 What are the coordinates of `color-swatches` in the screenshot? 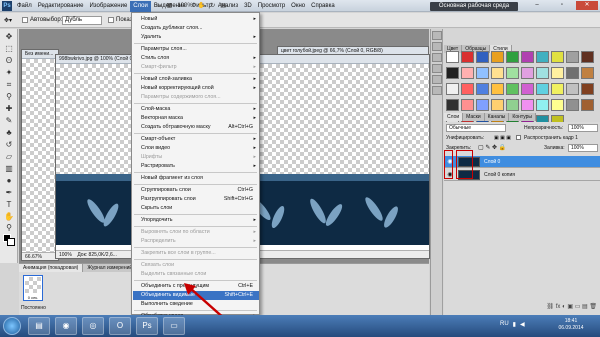 It's located at (9, 240).